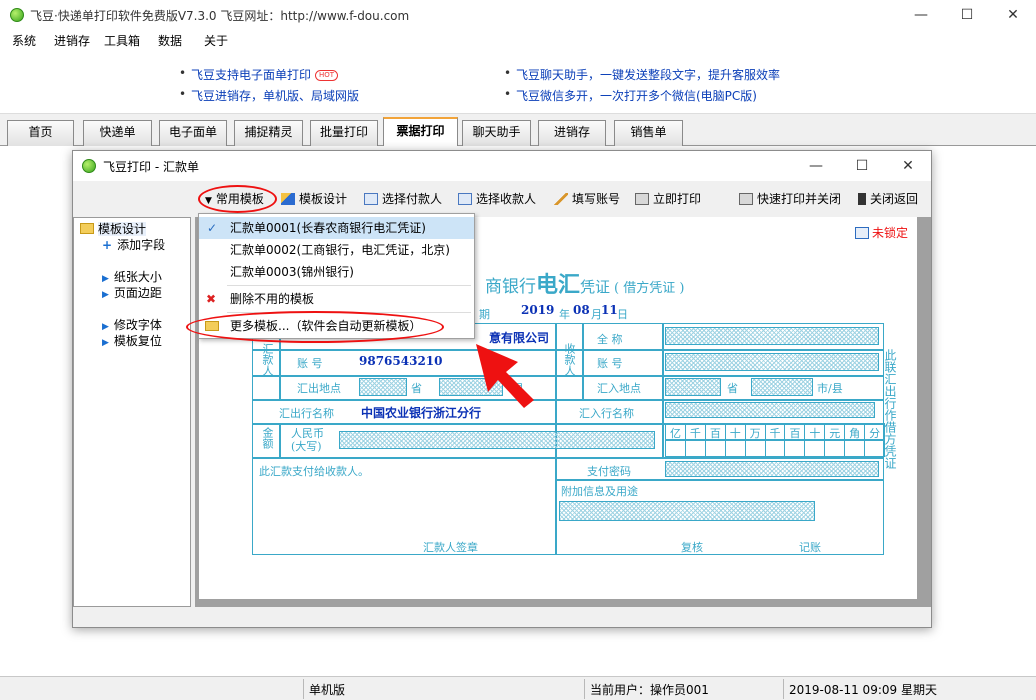 The image size is (1036, 700). I want to click on payee-bank-field, so click(770, 410).